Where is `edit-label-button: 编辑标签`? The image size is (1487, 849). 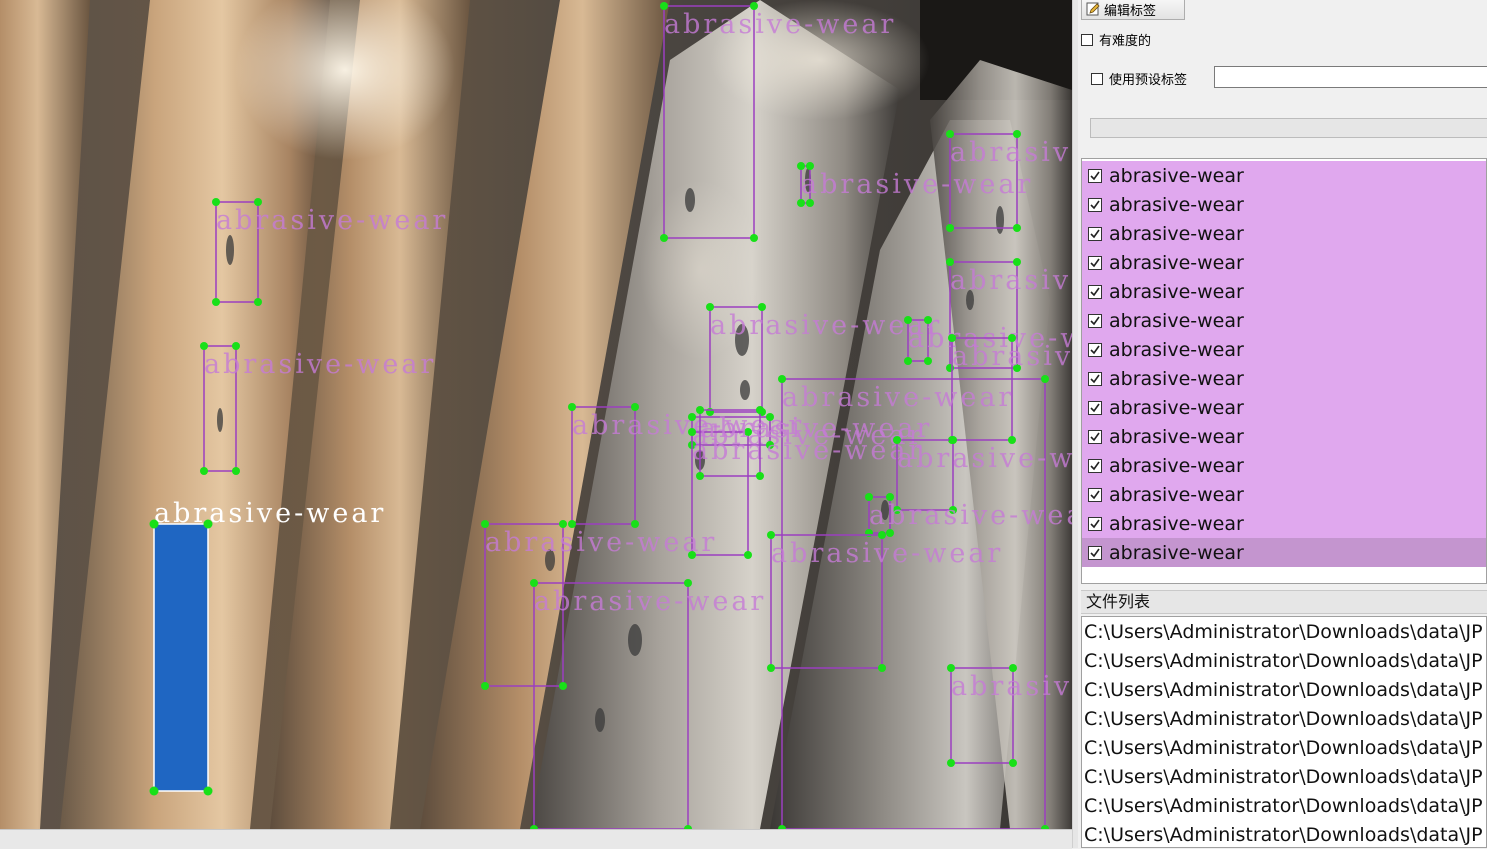
edit-label-button: 编辑标签 is located at coordinates (1133, 10).